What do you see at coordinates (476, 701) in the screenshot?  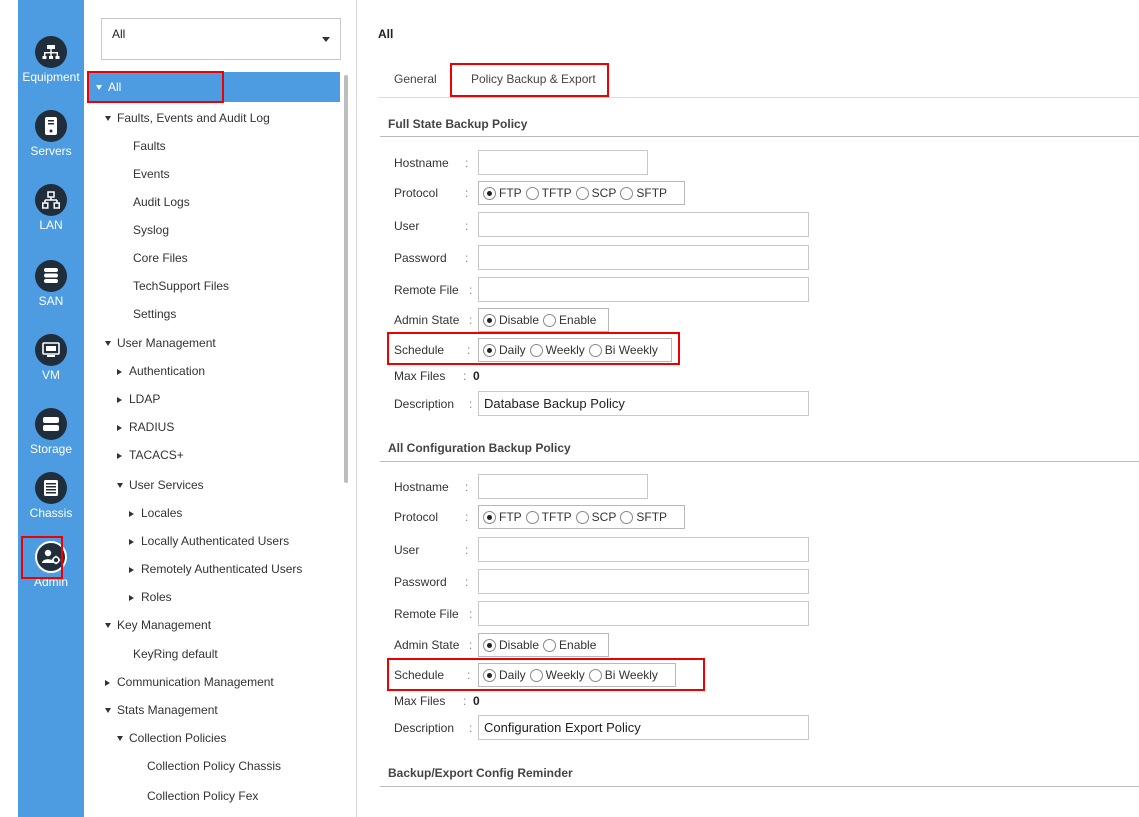 I see `all-config-max-files-value: 0` at bounding box center [476, 701].